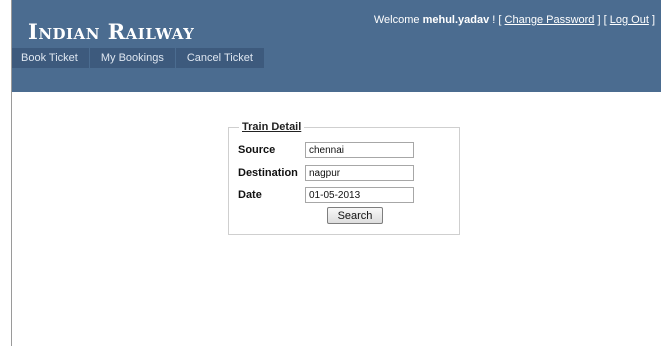  What do you see at coordinates (220, 58) in the screenshot?
I see `menu-item-cancel-ticket: Cancel Ticket` at bounding box center [220, 58].